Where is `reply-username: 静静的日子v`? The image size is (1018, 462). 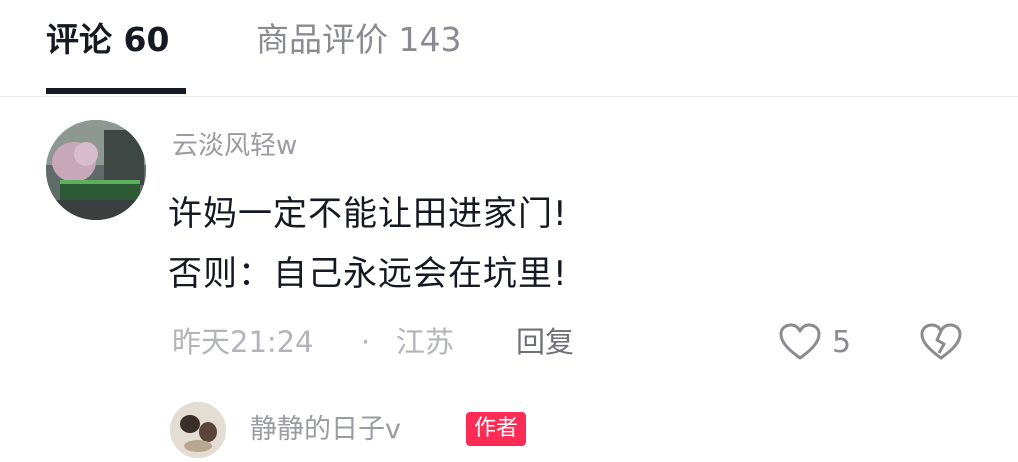
reply-username: 静静的日子v is located at coordinates (325, 430).